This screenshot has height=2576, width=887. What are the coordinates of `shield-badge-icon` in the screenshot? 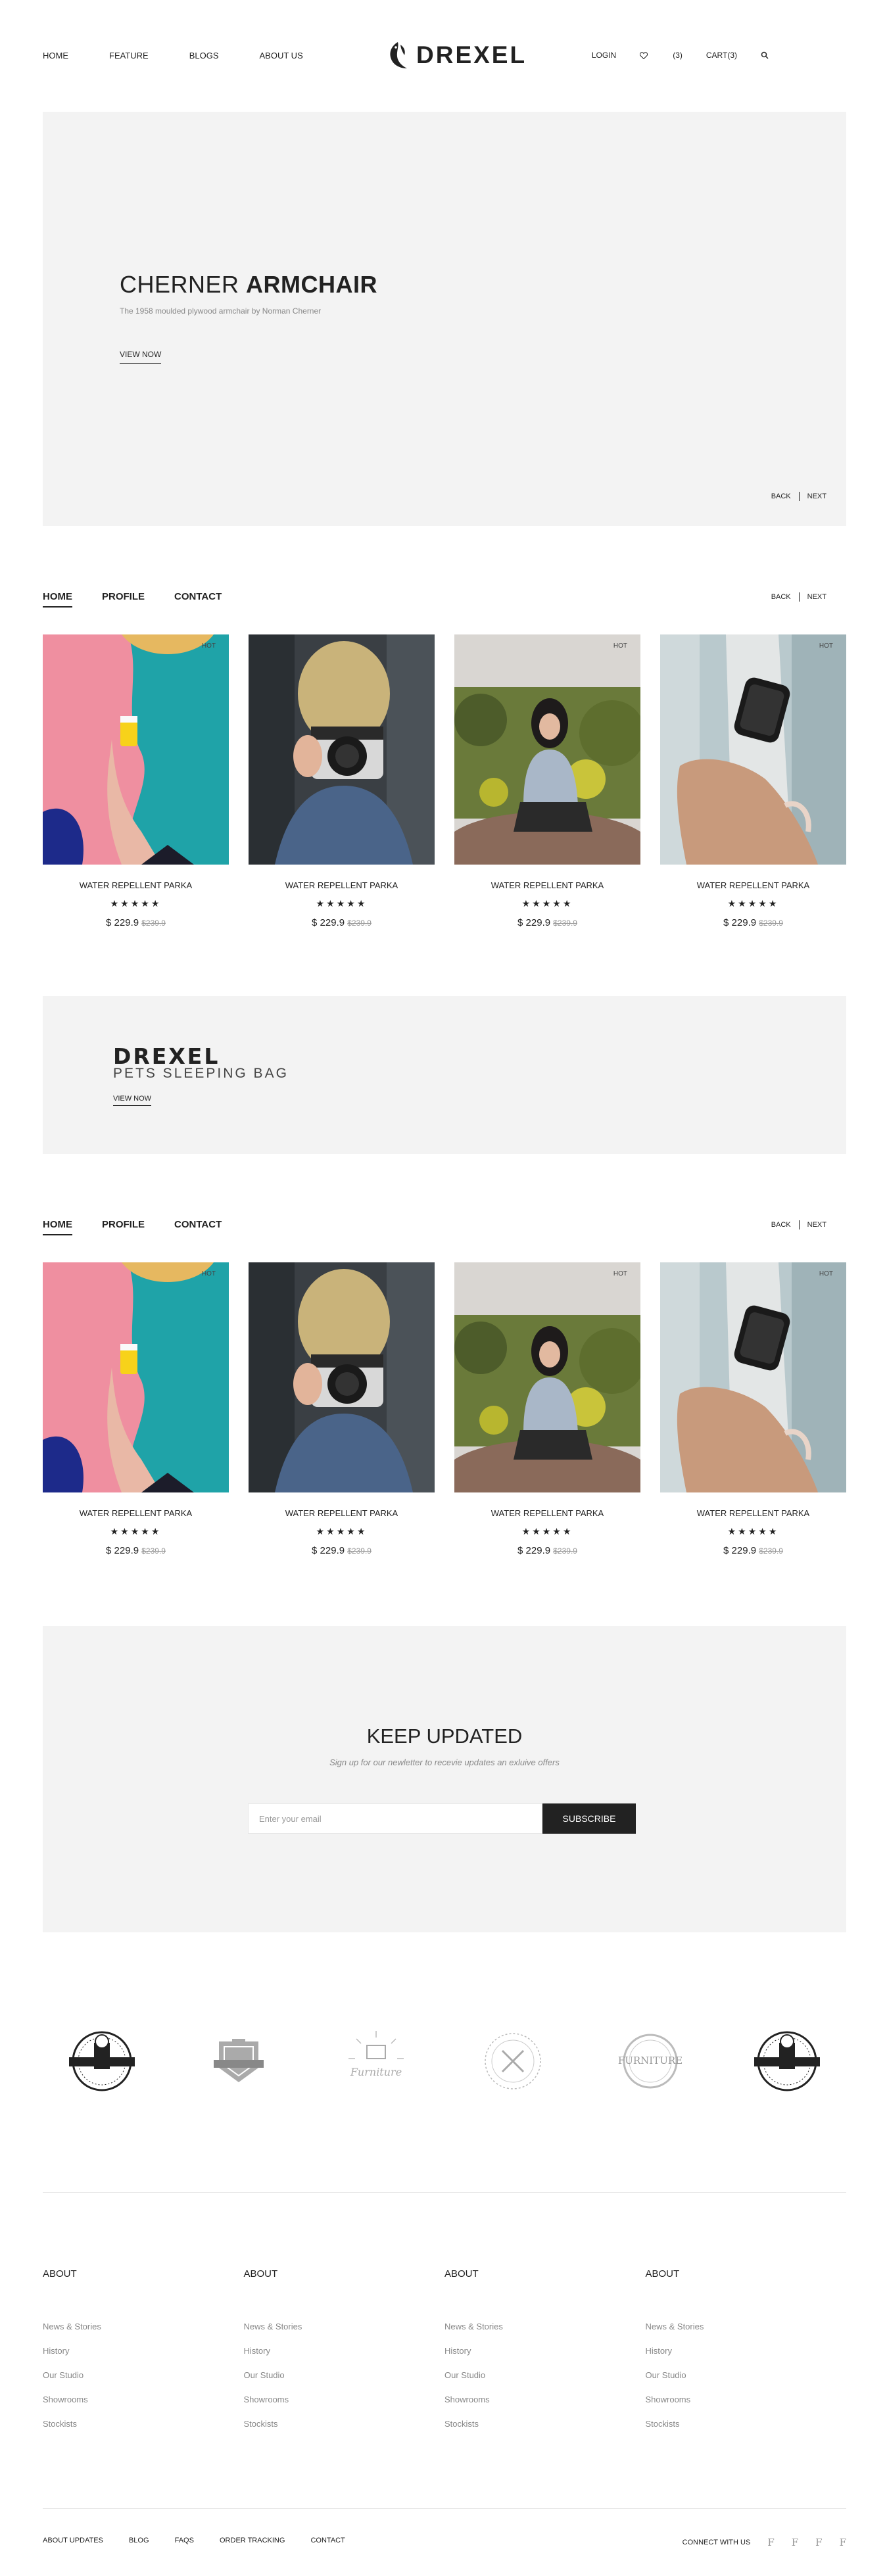 It's located at (238, 2061).